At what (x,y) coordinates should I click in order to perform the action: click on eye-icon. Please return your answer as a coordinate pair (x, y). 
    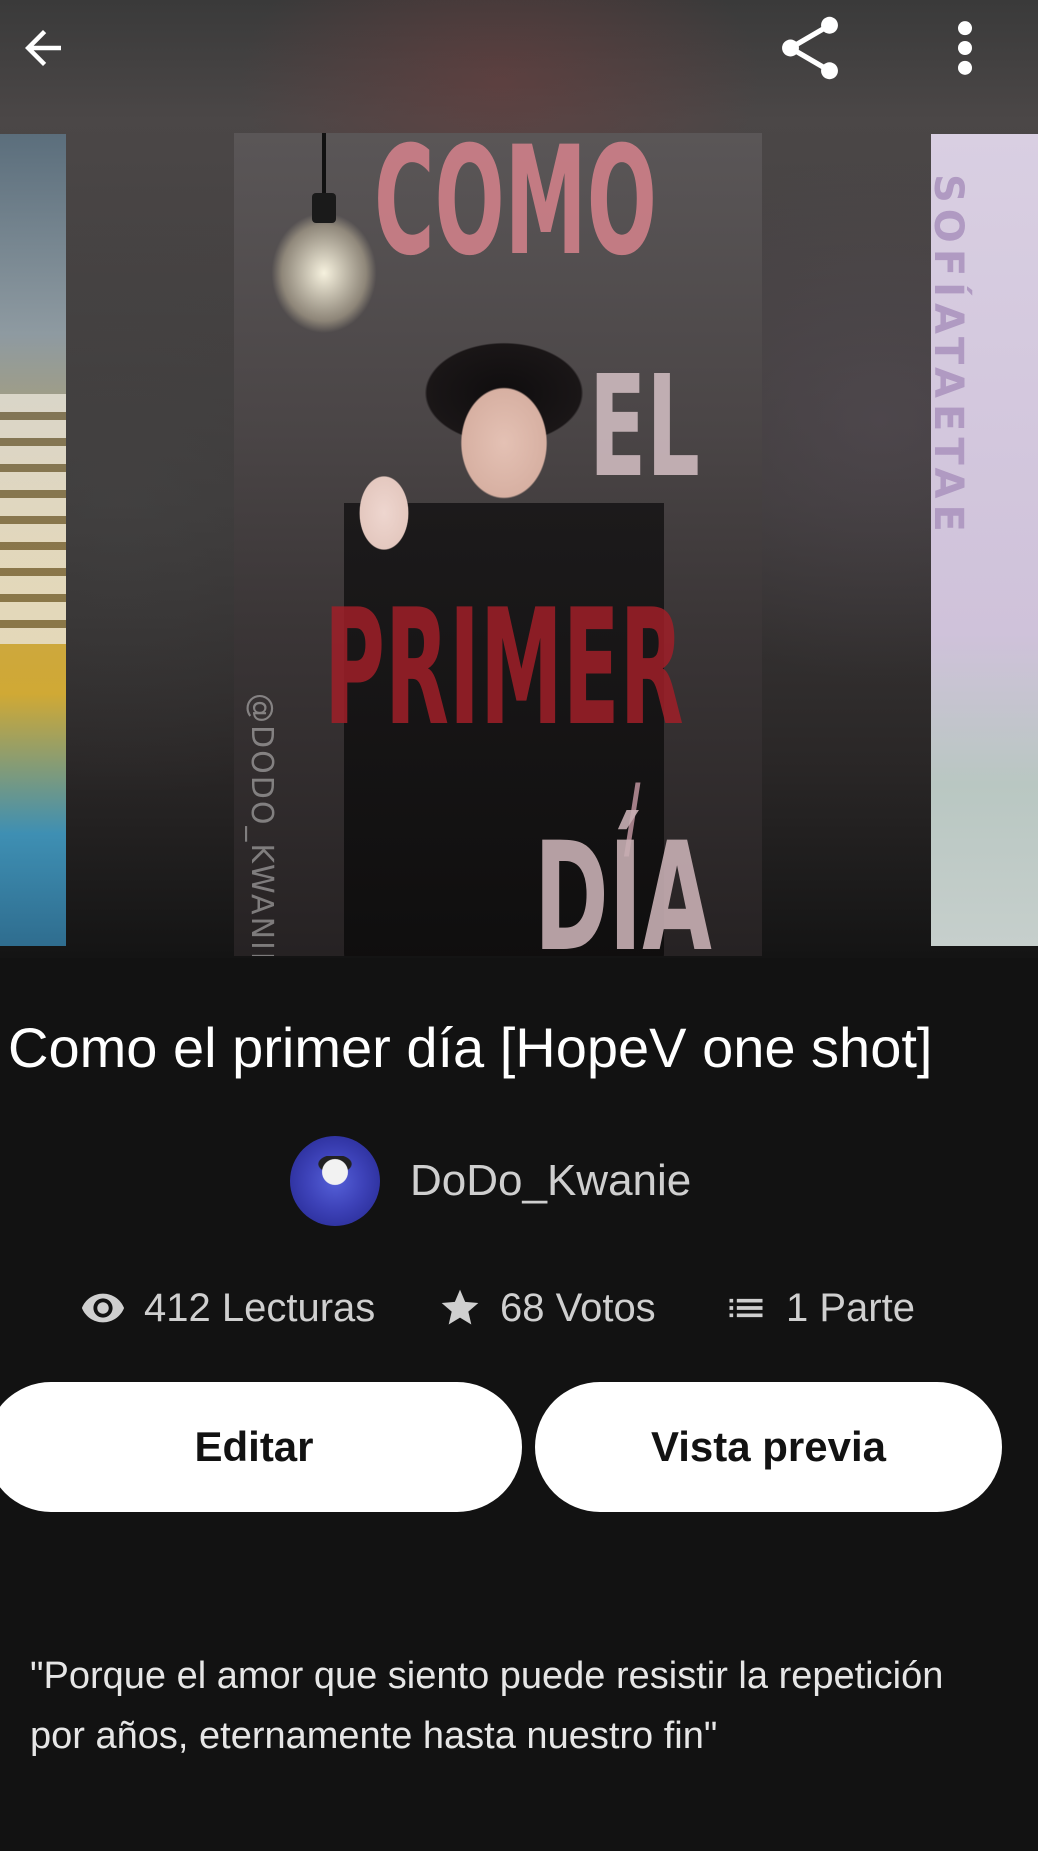
    Looking at the image, I should click on (103, 1308).